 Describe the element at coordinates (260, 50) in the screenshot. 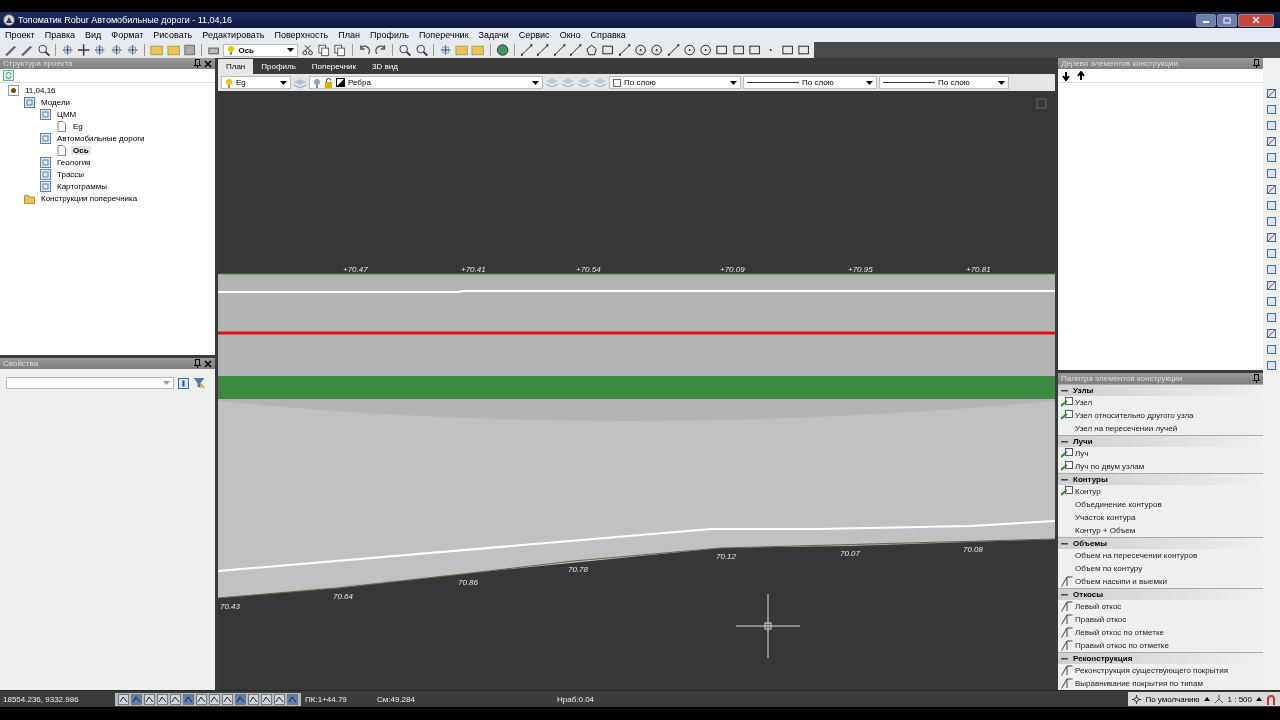

I see `layer-dropdown: Ось` at that location.